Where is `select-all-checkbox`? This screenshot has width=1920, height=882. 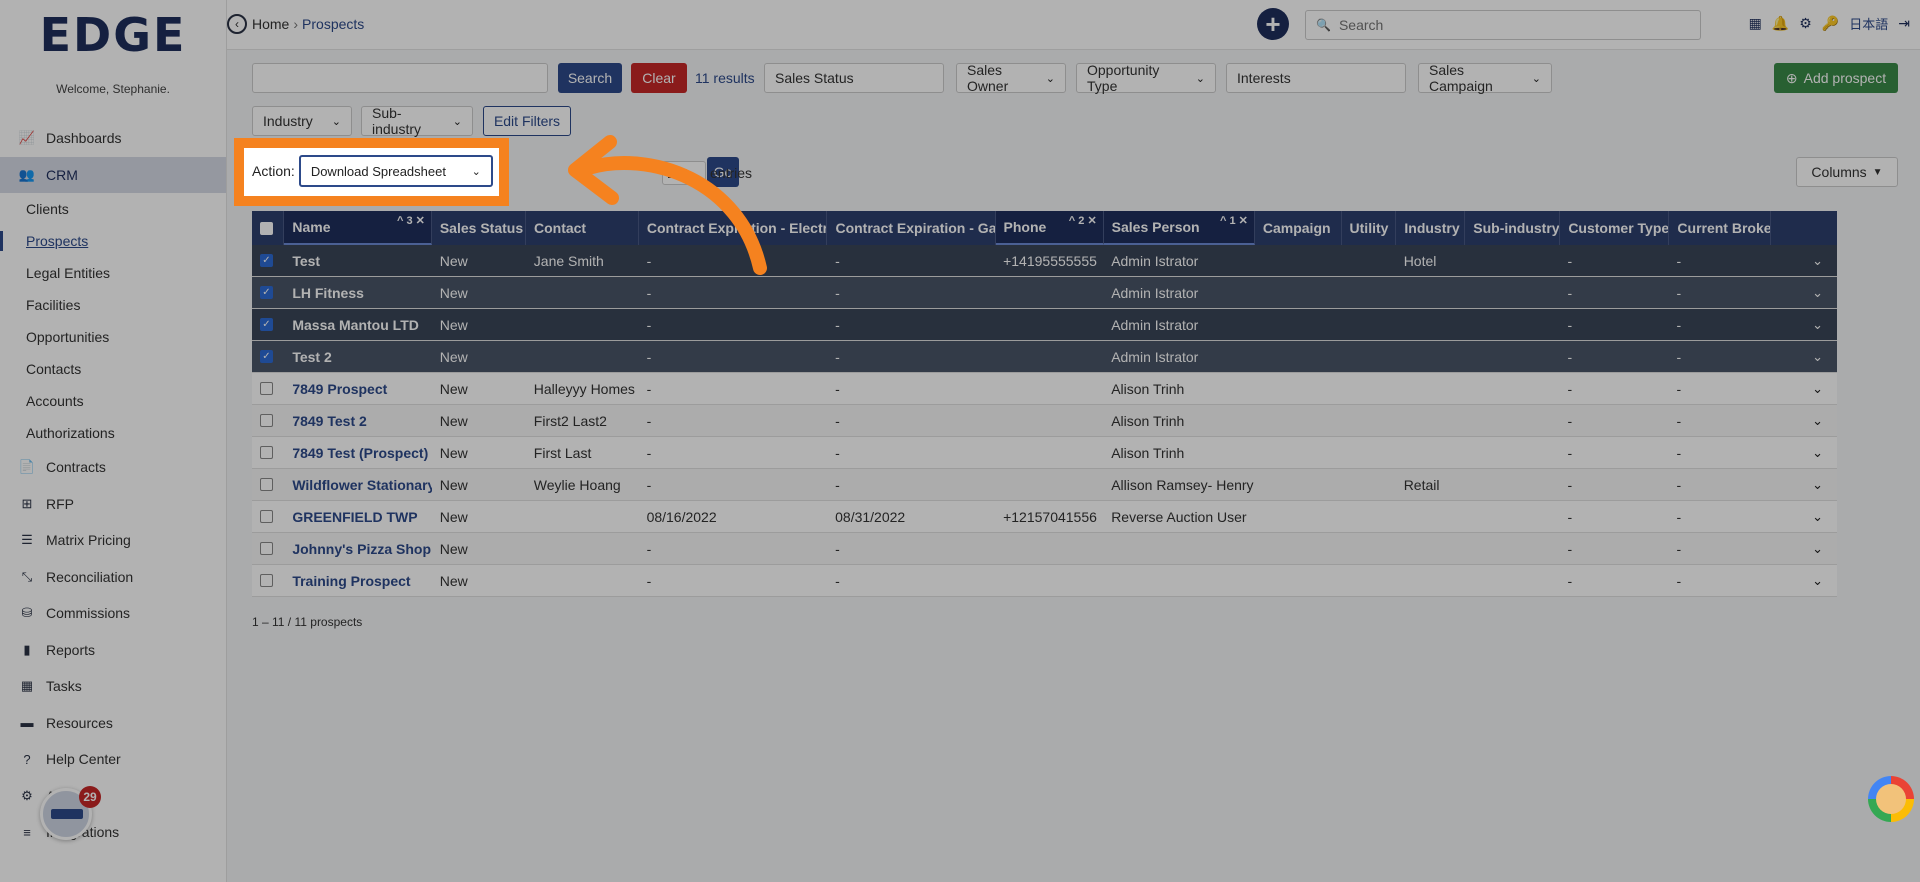 select-all-checkbox is located at coordinates (266, 228).